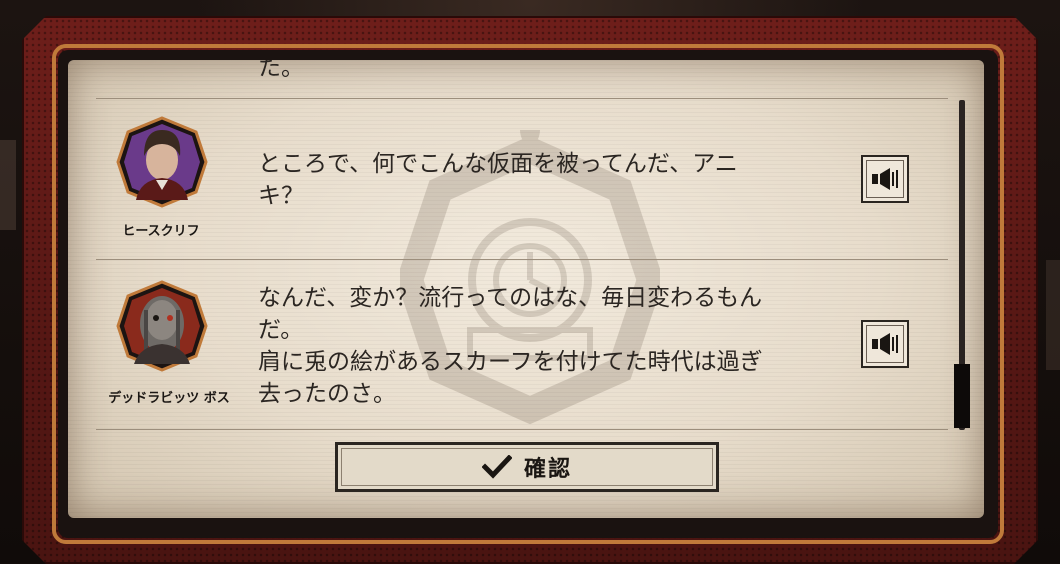  What do you see at coordinates (161, 231) in the screenshot?
I see `speaker-name: ヒースクリフ` at bounding box center [161, 231].